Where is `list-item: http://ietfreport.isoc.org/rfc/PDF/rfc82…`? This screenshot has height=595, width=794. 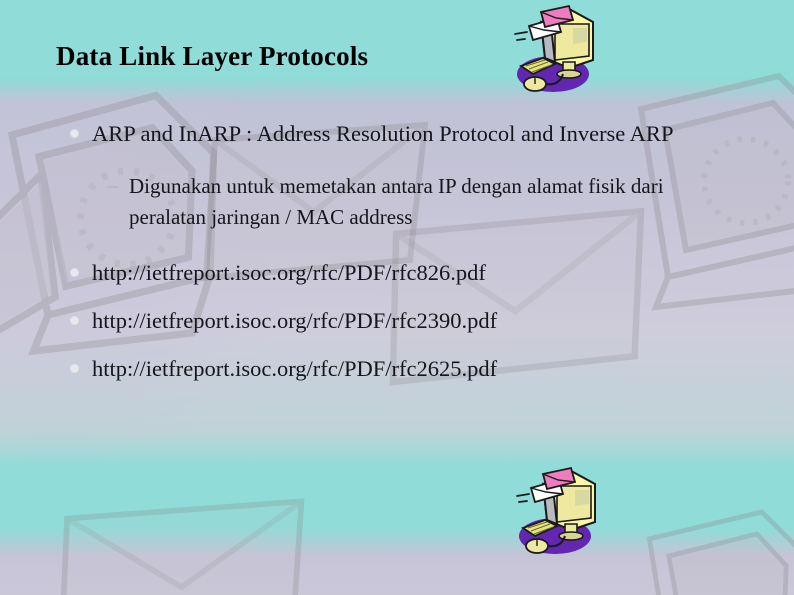 list-item: http://ietfreport.isoc.org/rfc/PDF/rfc82… is located at coordinates (397, 272).